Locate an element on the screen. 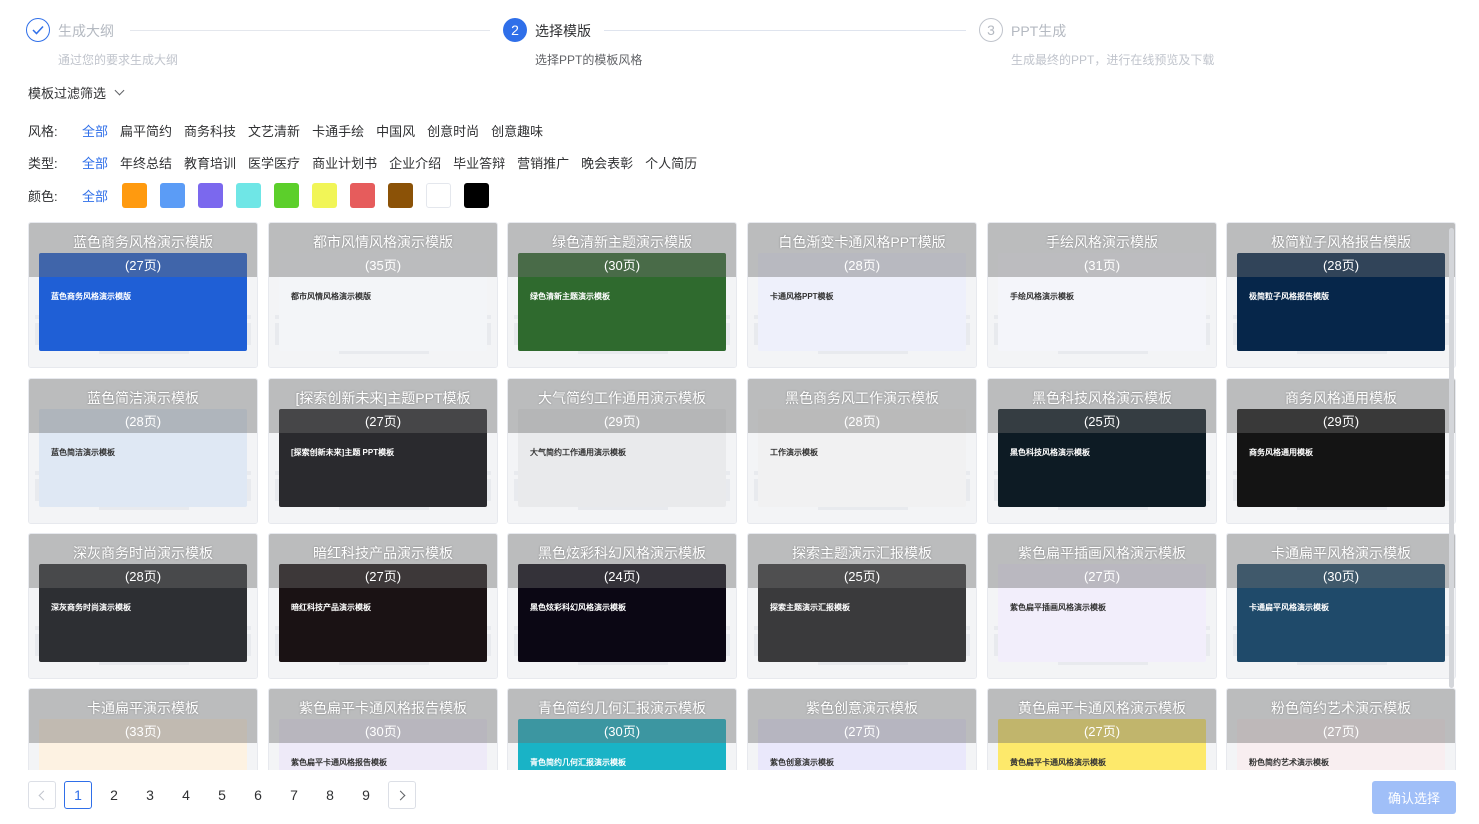 The image size is (1479, 824). template-cover-title: 紫色扁平卡通风格报告模板 is located at coordinates (339, 762).